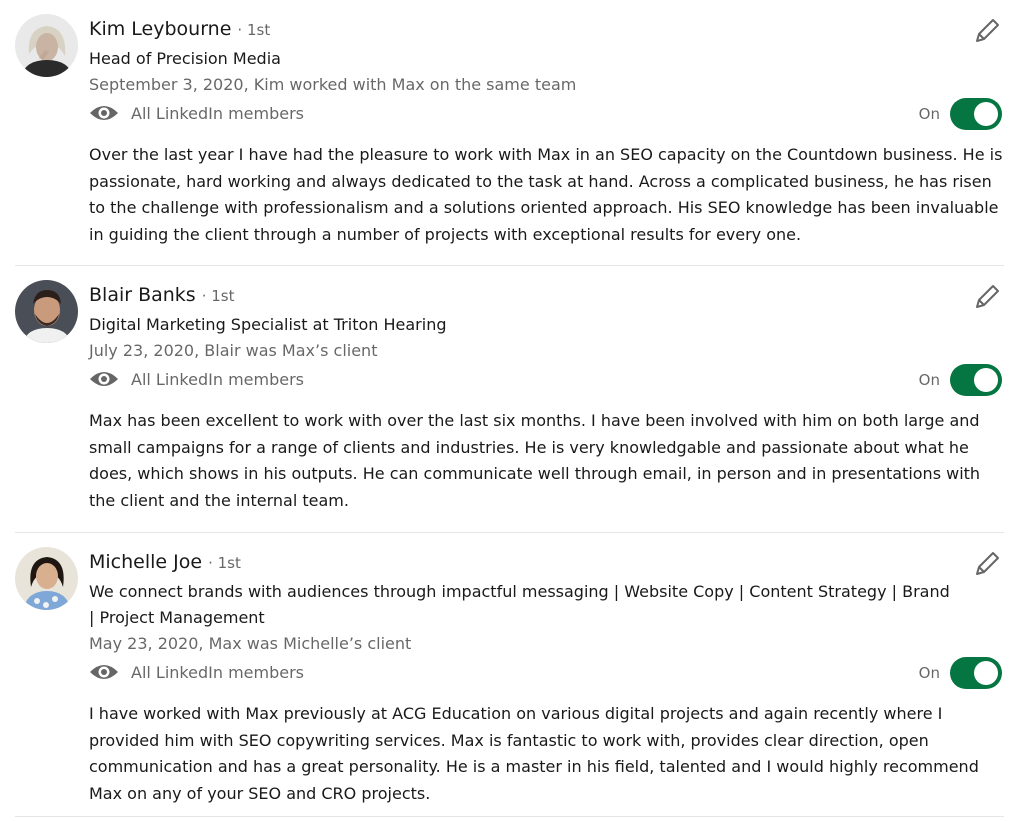  What do you see at coordinates (142, 295) in the screenshot?
I see `member-name: Blair Banks` at bounding box center [142, 295].